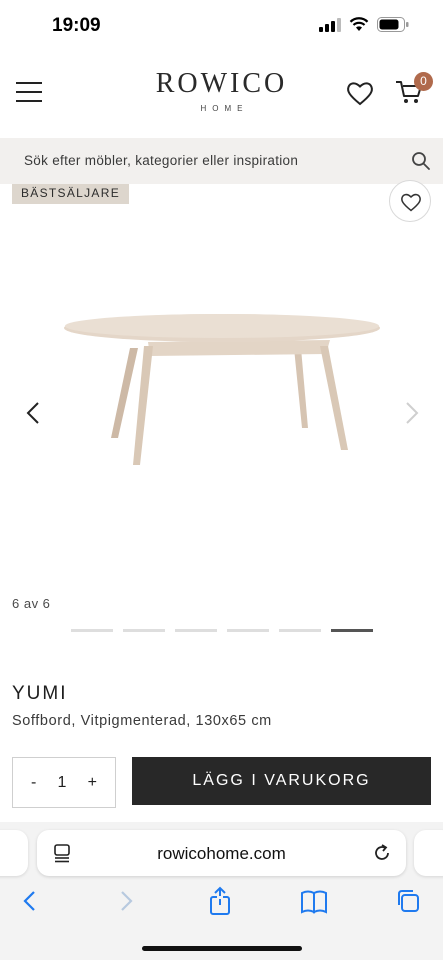  I want to click on forward-arrow-icon, so click(126, 901).